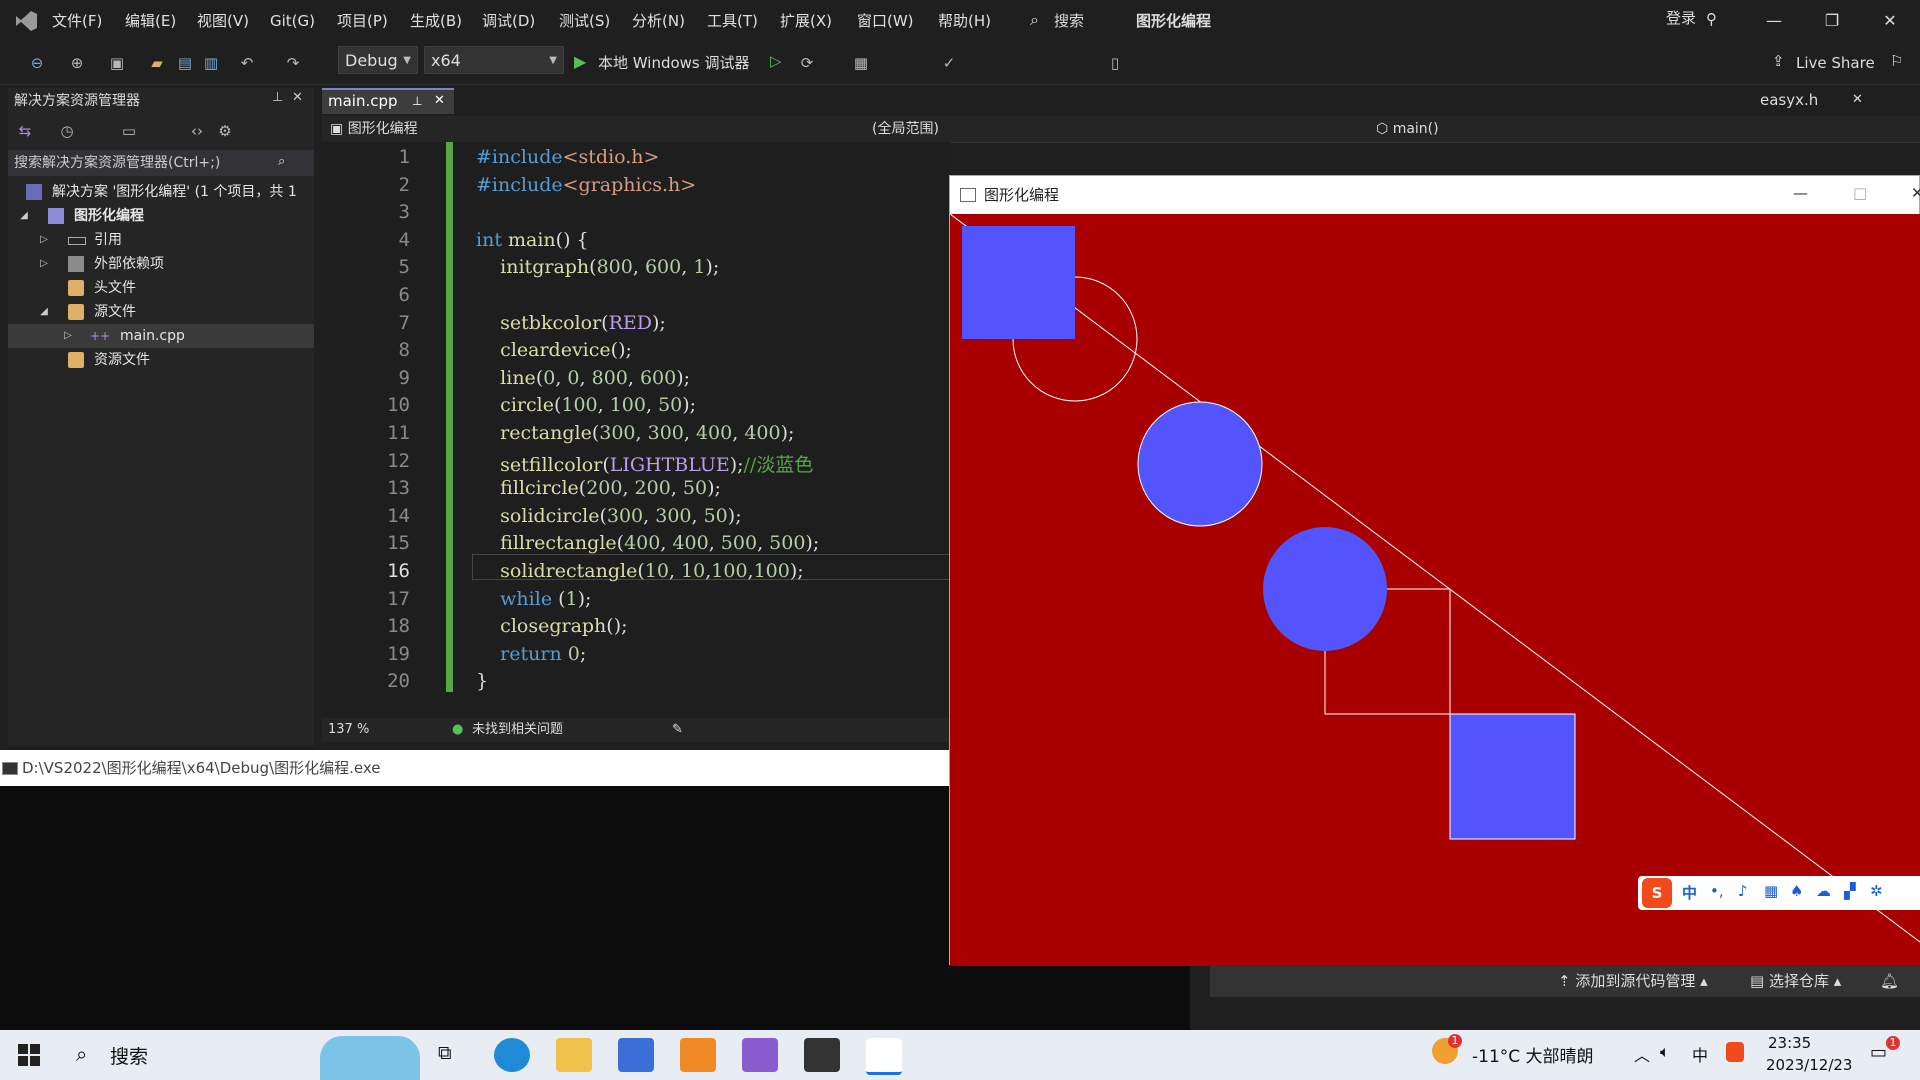 The height and width of the screenshot is (1080, 1920). I want to click on code-line: initgraph(800, 600, 1);, so click(597, 267).